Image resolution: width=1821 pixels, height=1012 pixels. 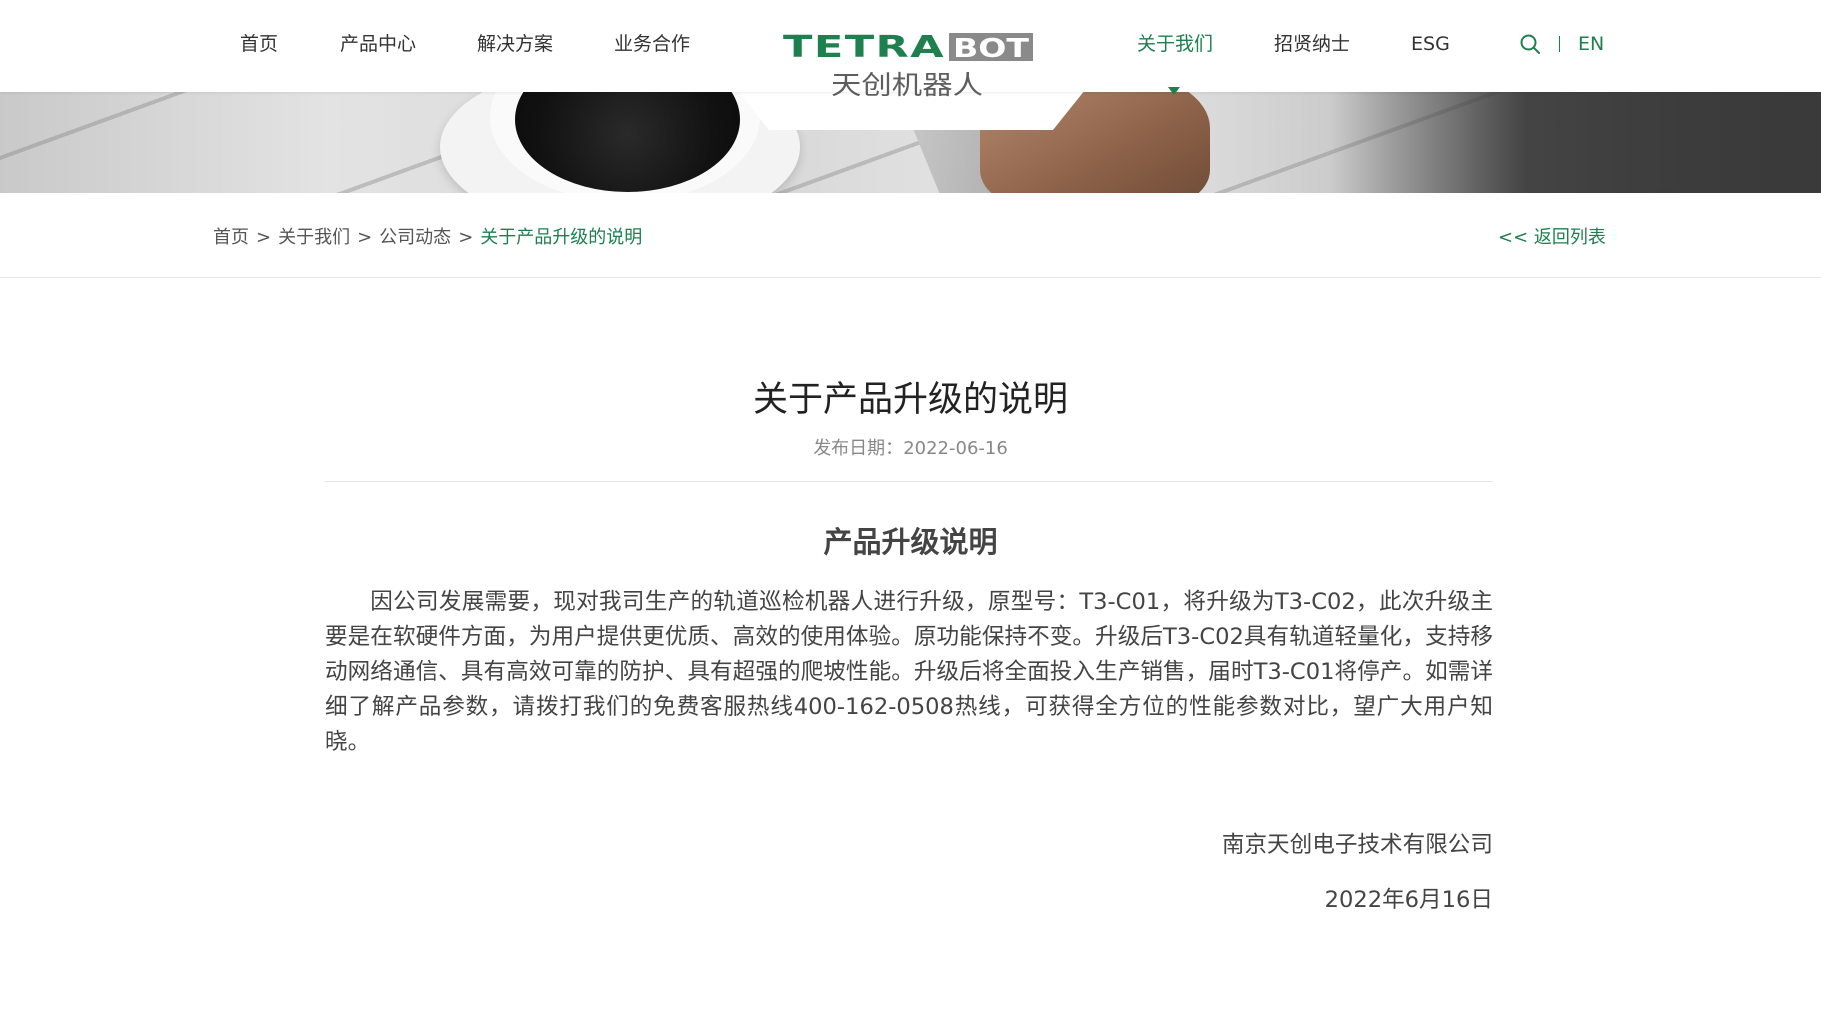 What do you see at coordinates (1408, 900) in the screenshot?
I see `signature-date: 2022年6月16日` at bounding box center [1408, 900].